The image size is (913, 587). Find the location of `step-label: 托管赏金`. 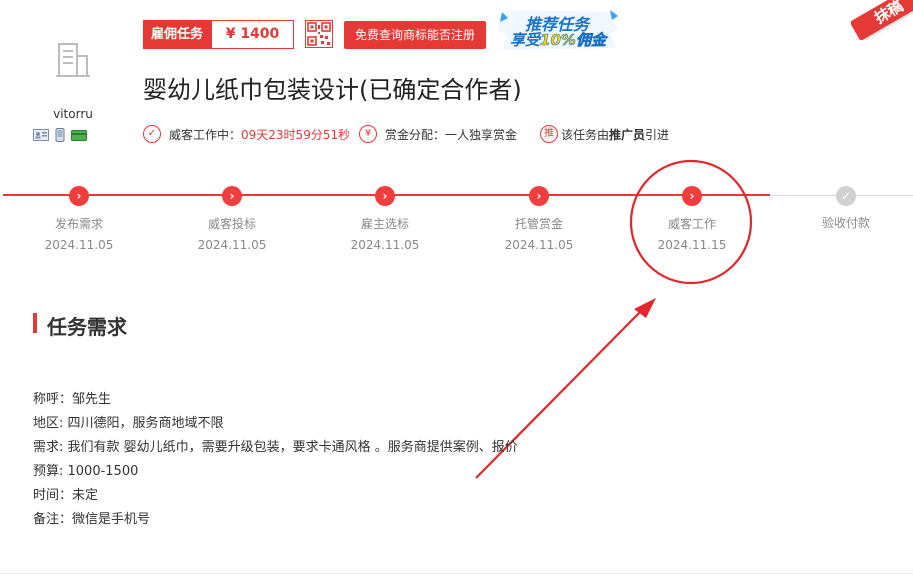

step-label: 托管赏金 is located at coordinates (538, 224).